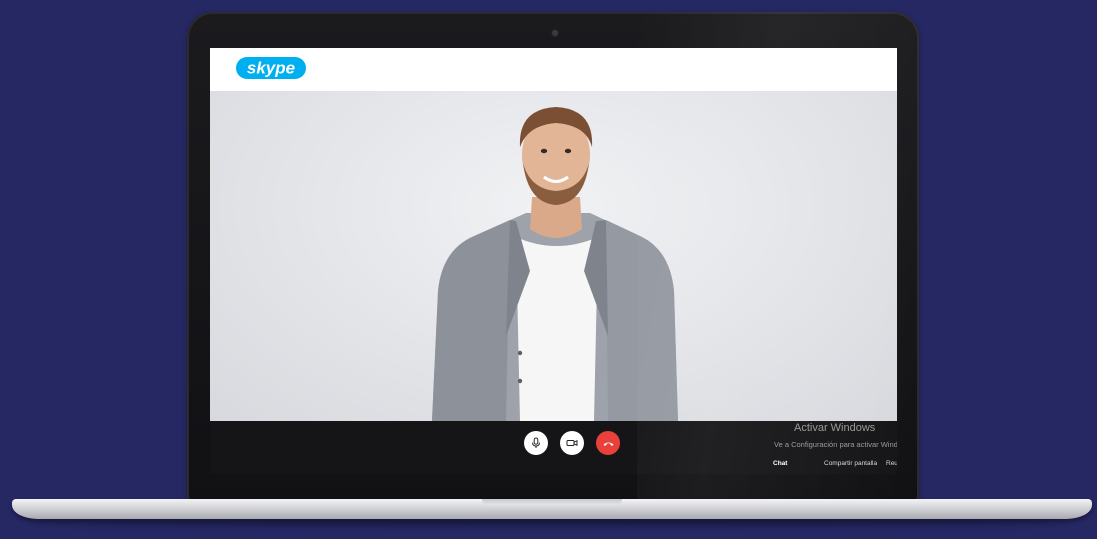  I want to click on windows-activation-watermark-subtitle: Ve a Configuración para activar Windows., so click(835, 444).